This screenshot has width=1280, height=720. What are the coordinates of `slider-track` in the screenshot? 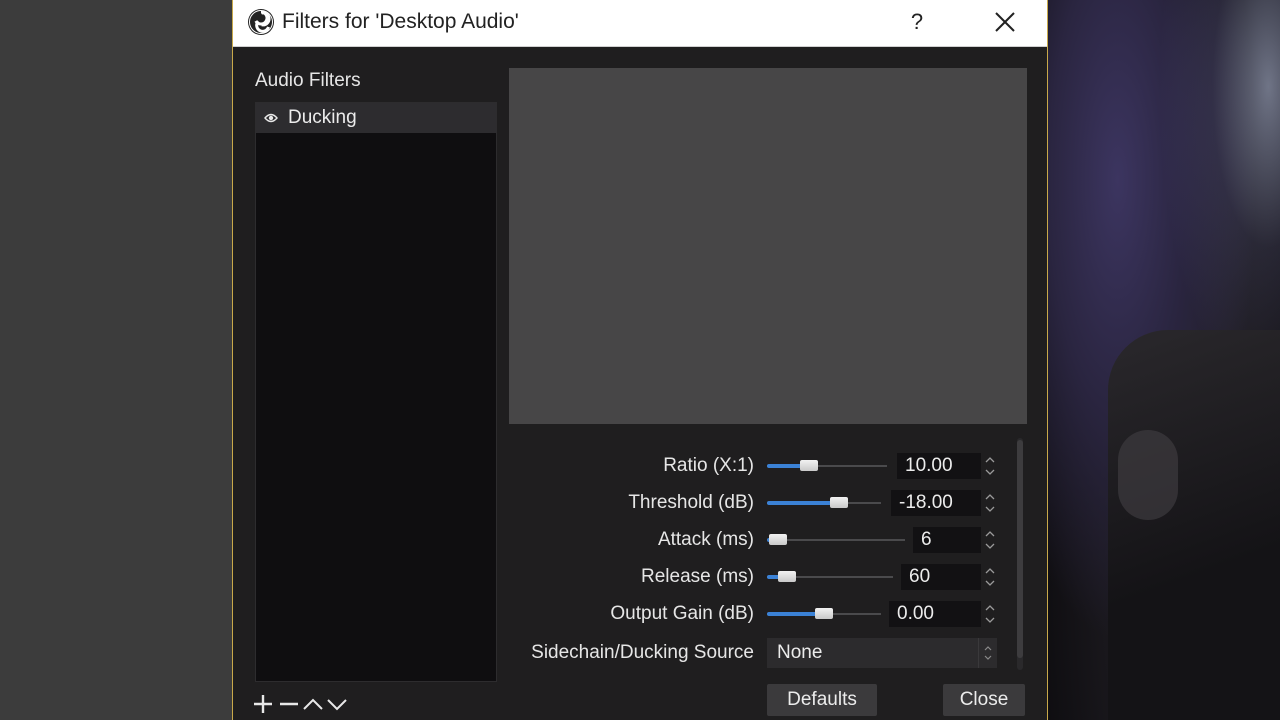 It's located at (836, 540).